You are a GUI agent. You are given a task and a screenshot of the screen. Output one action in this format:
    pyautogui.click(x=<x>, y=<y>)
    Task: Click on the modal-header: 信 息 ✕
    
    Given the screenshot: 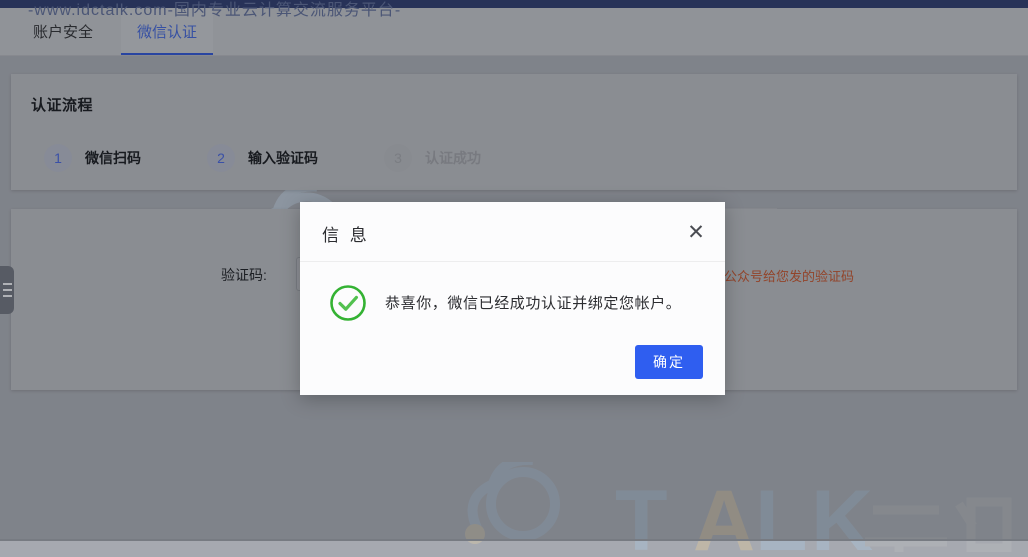 What is the action you would take?
    pyautogui.click(x=512, y=232)
    